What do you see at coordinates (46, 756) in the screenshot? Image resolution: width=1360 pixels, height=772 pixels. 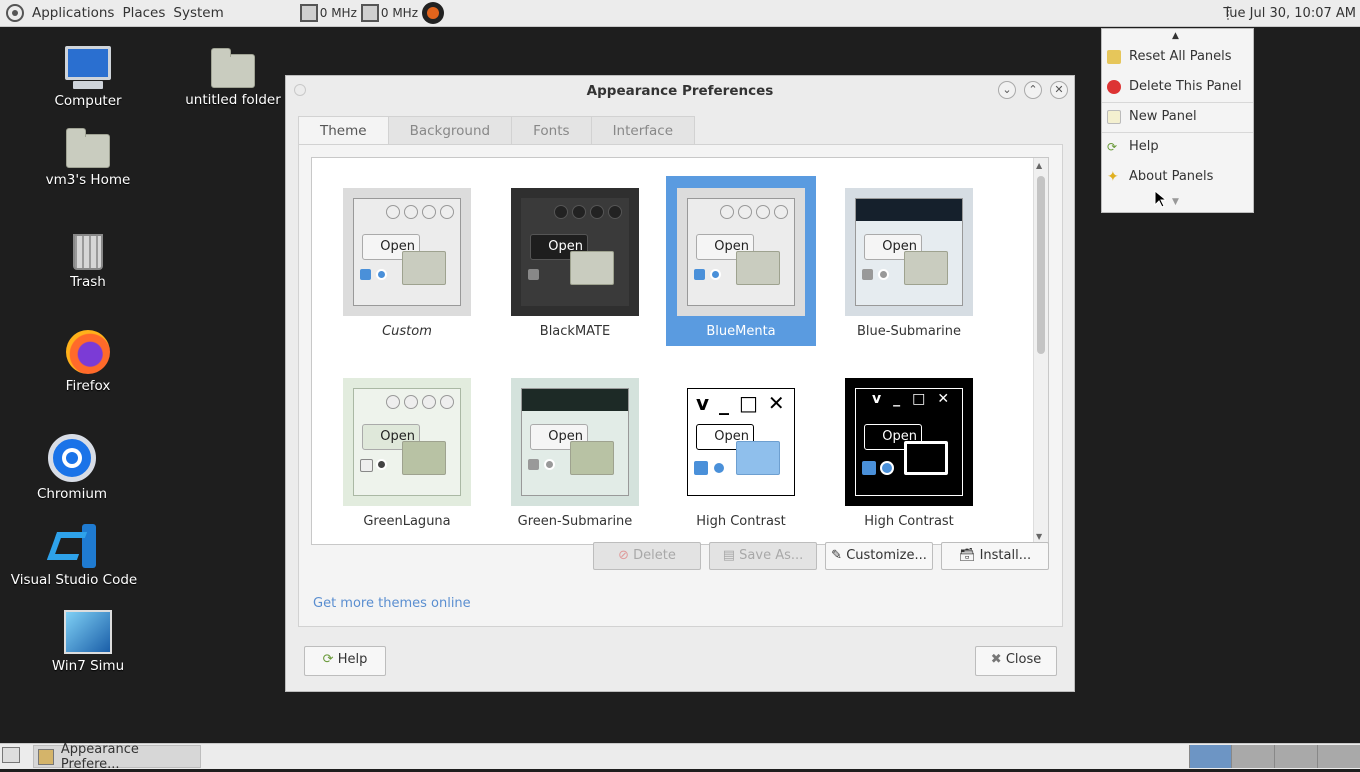 I see `appearance-app-icon` at bounding box center [46, 756].